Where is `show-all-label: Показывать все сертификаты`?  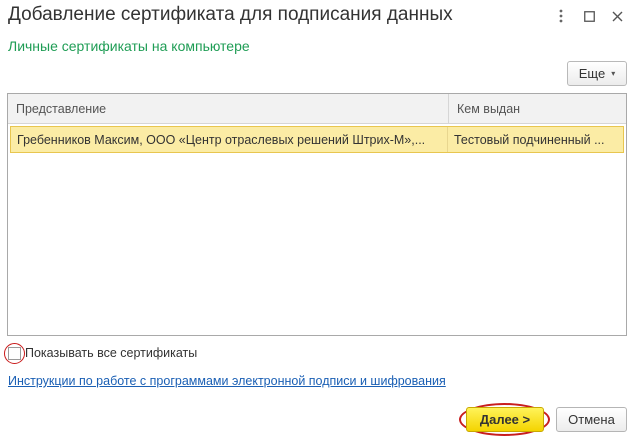
show-all-label: Показывать все сертификаты is located at coordinates (111, 353).